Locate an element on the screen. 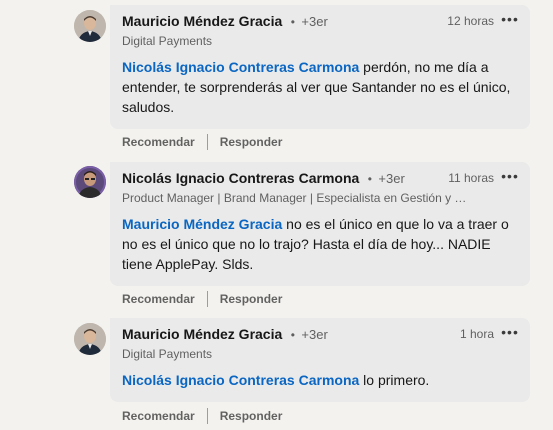 This screenshot has width=553, height=430. comment-time: 12 horas is located at coordinates (470, 21).